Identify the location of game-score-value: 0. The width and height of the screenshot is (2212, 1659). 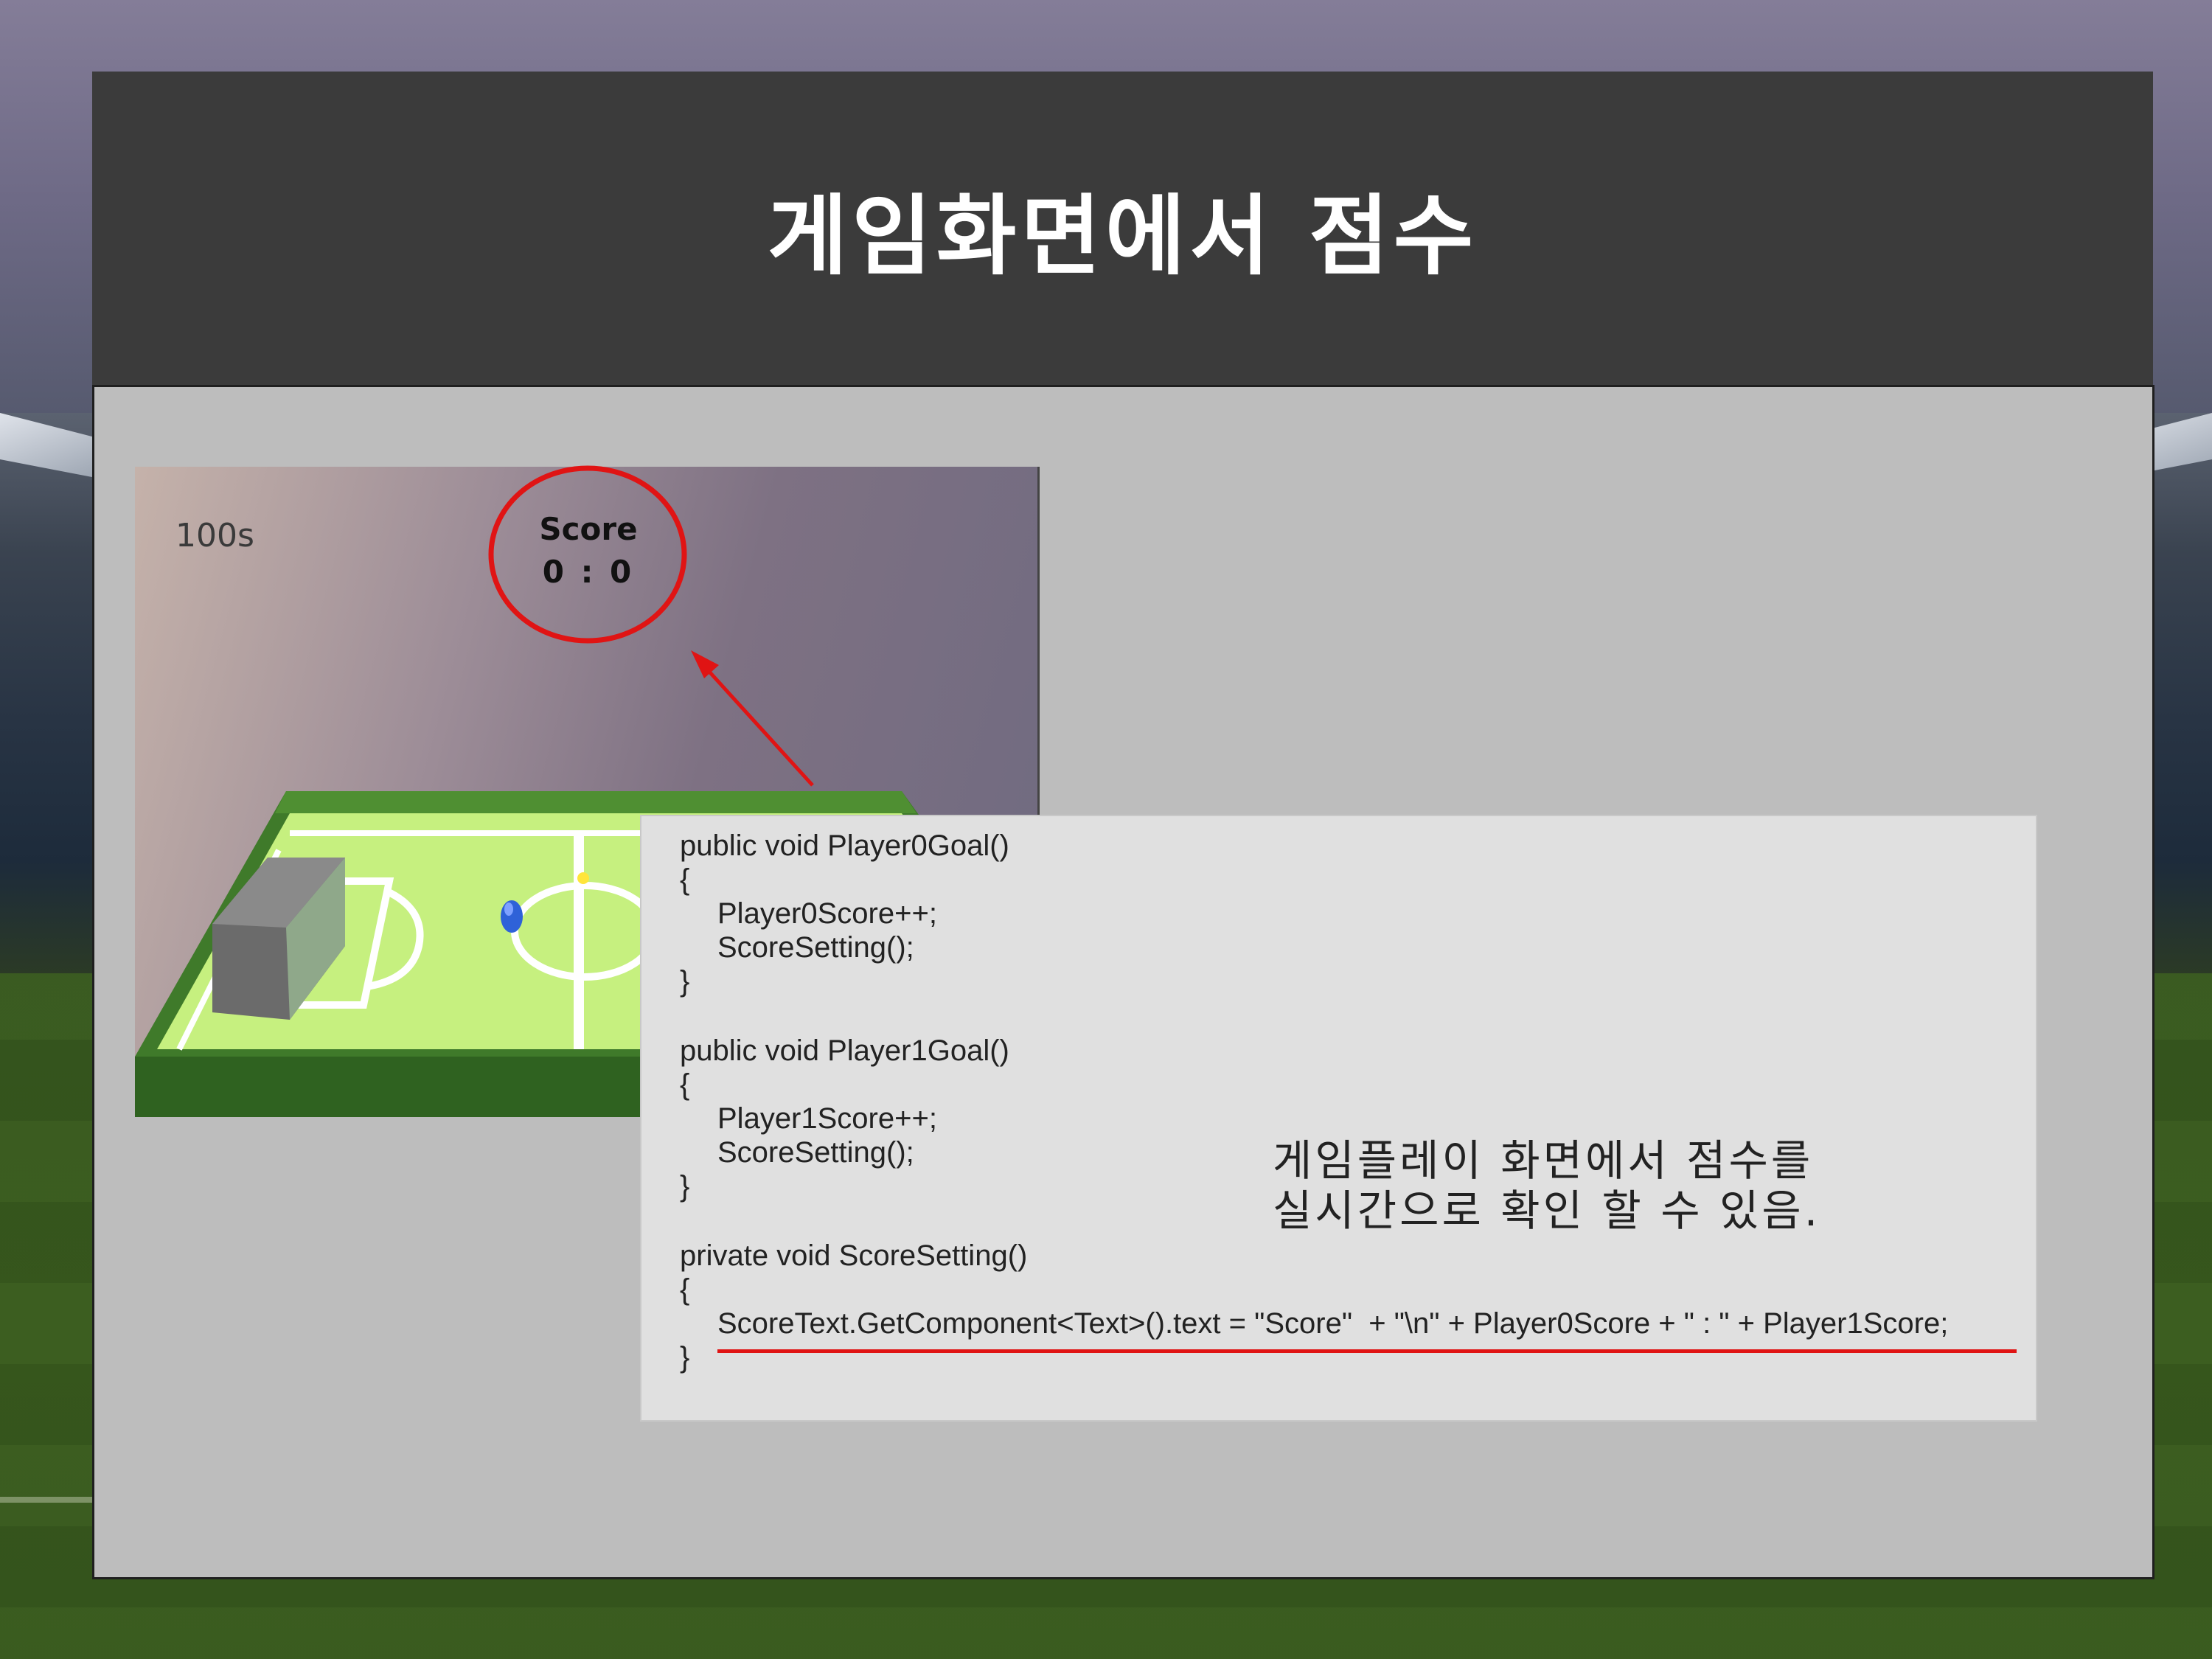
(588, 572).